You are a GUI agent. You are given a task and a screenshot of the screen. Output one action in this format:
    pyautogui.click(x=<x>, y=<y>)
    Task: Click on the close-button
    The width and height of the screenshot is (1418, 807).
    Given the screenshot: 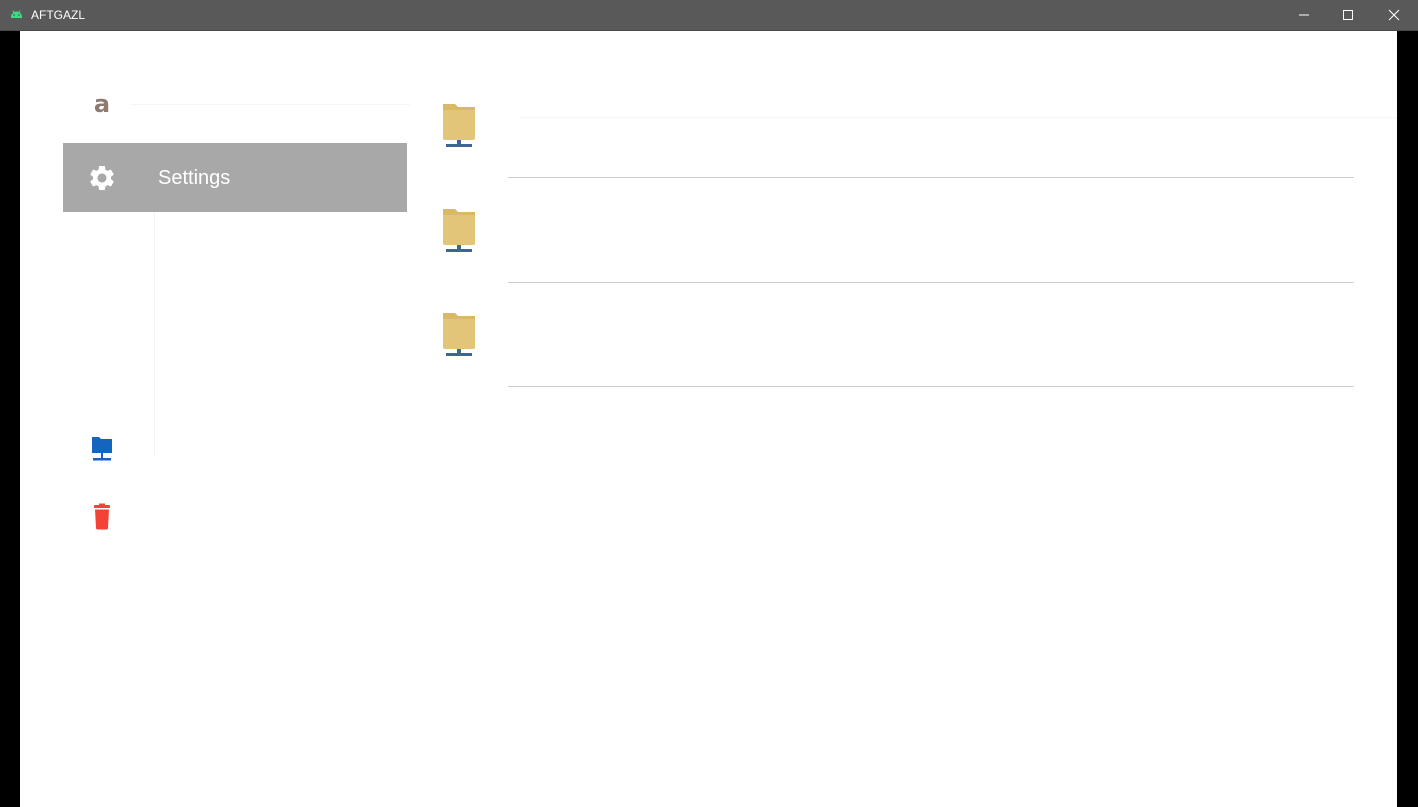 What is the action you would take?
    pyautogui.click(x=1394, y=15)
    